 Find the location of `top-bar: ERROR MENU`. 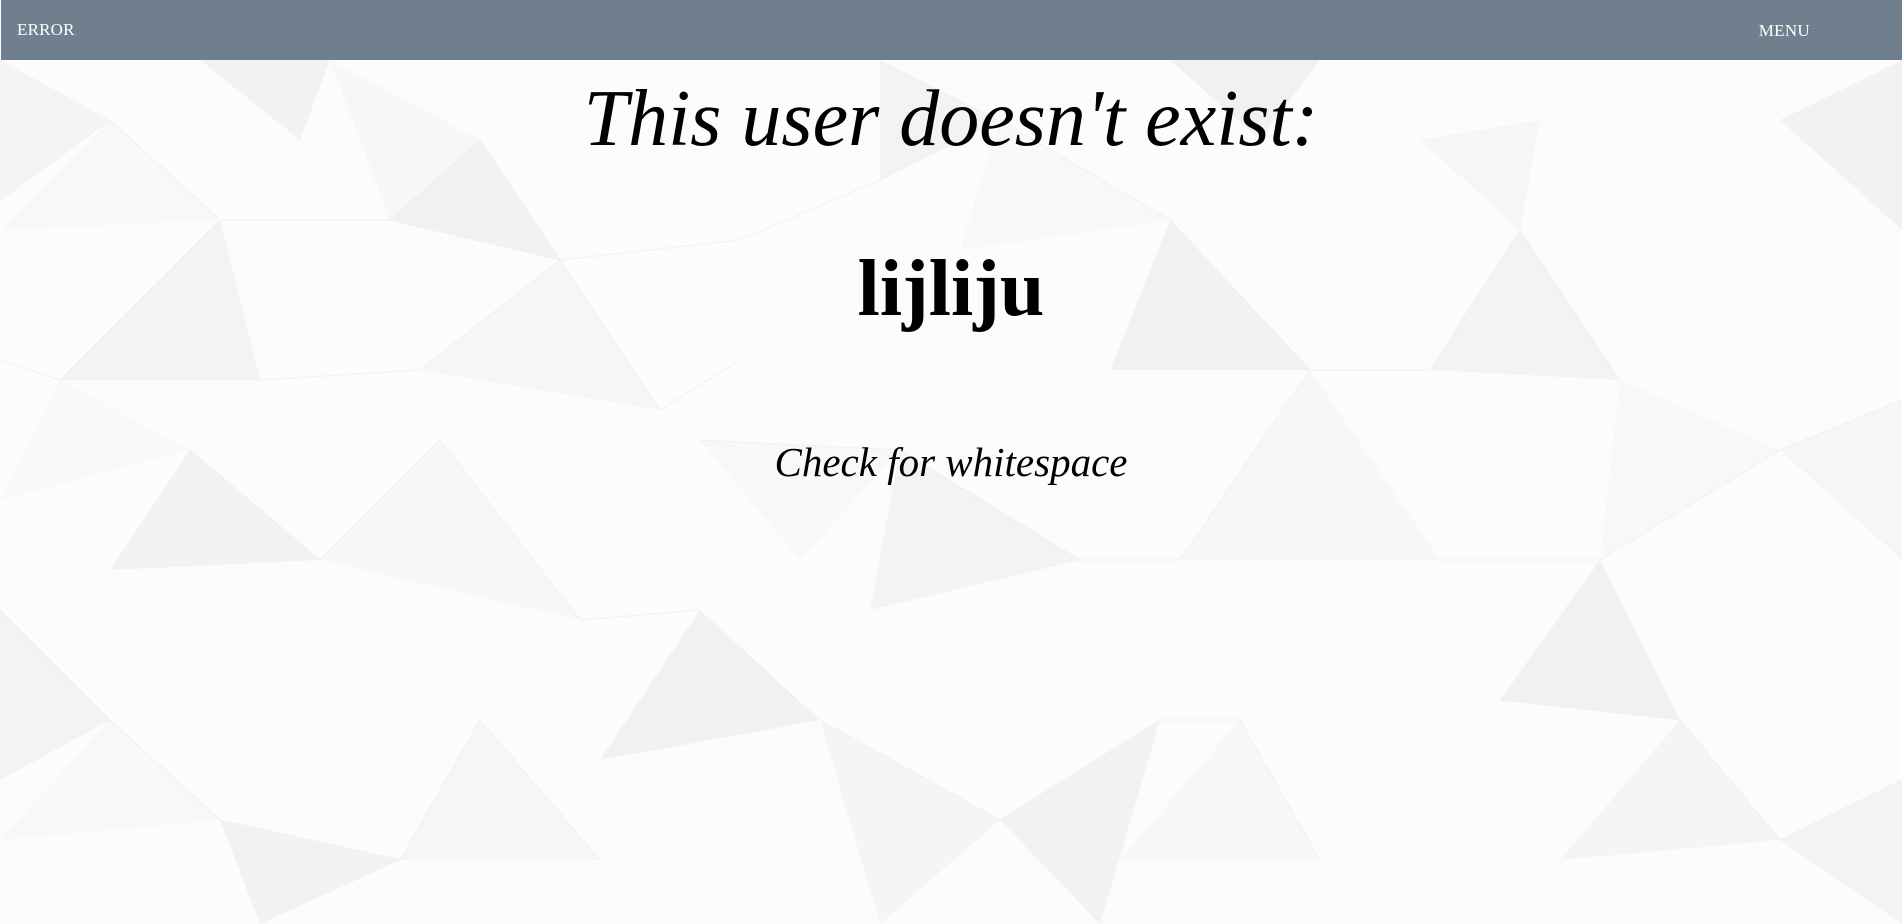

top-bar: ERROR MENU is located at coordinates (951, 30).